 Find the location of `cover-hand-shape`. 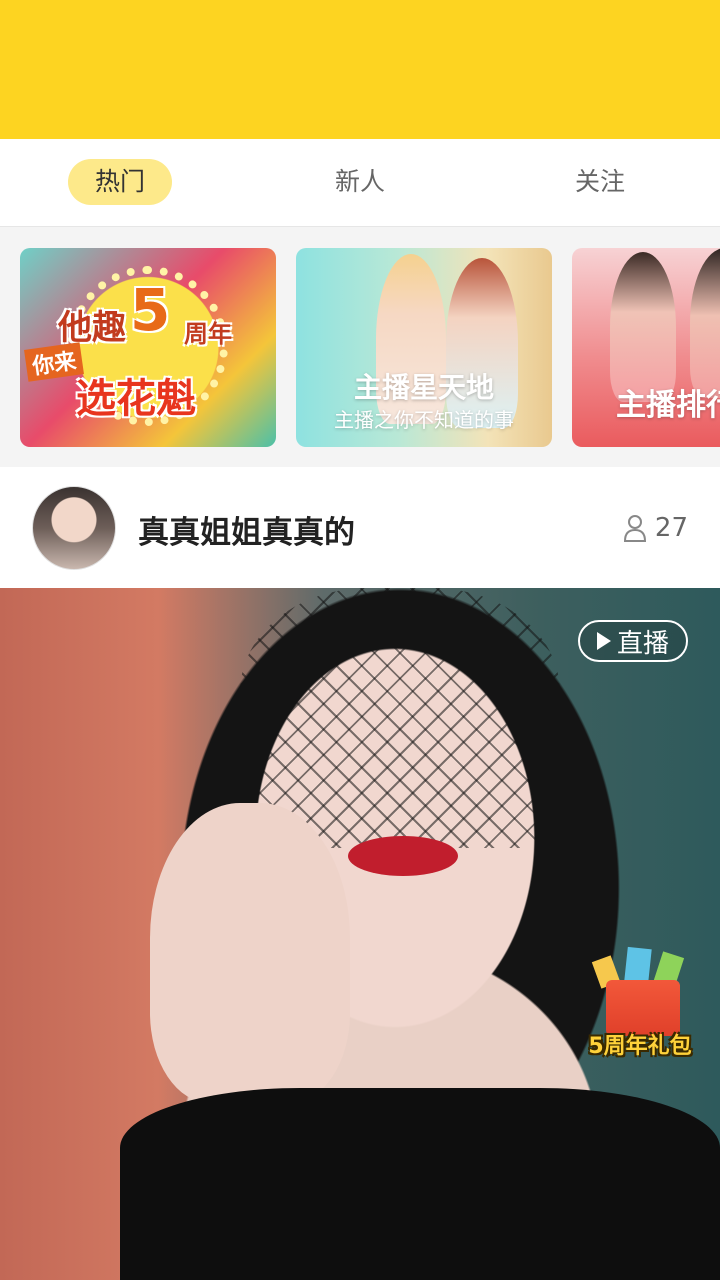

cover-hand-shape is located at coordinates (250, 953).